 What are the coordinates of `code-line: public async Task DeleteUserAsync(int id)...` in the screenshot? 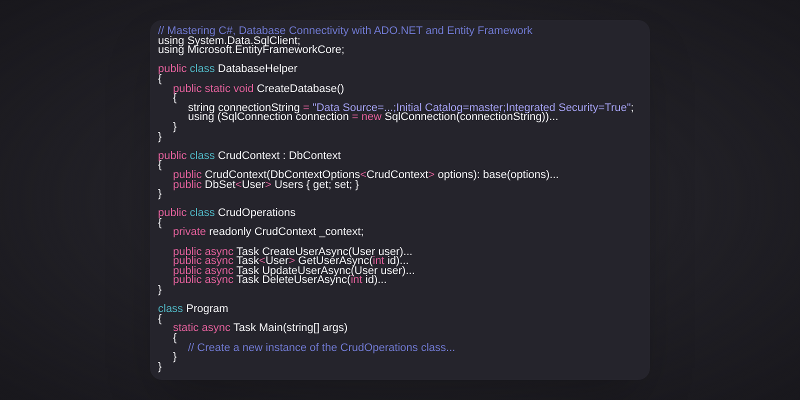 It's located at (280, 281).